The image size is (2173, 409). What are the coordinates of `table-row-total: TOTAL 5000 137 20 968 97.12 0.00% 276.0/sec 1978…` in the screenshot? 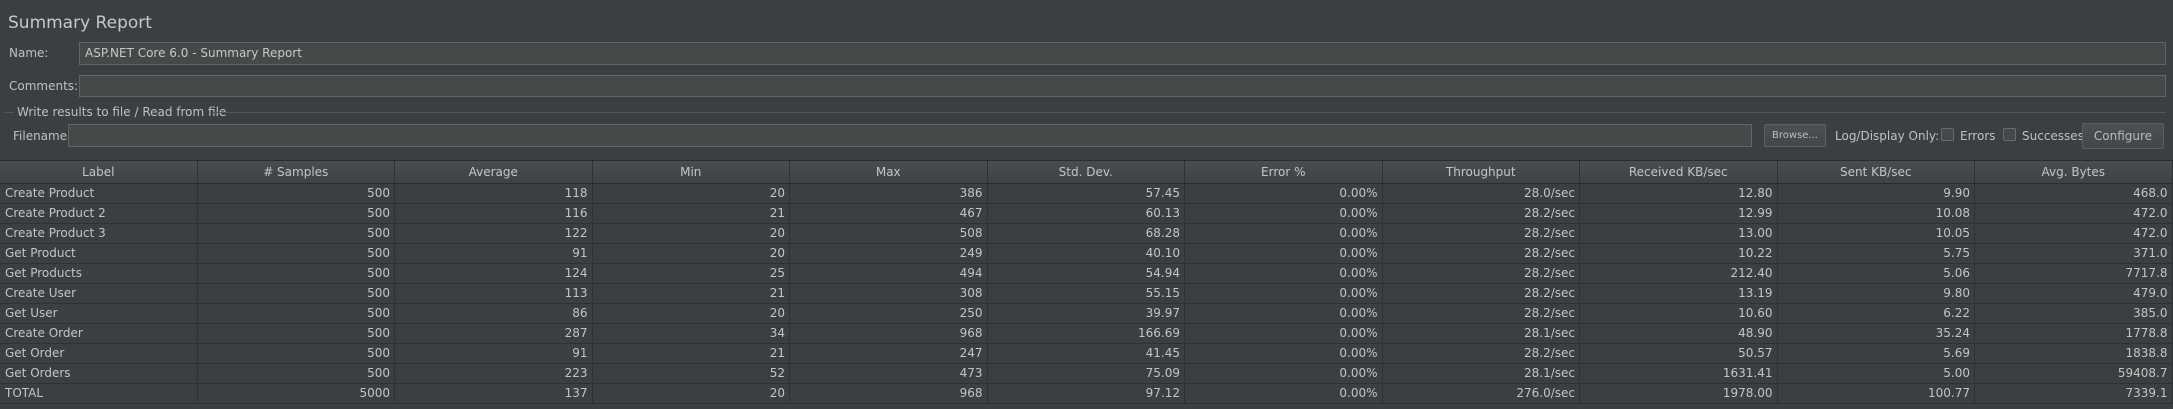 It's located at (1086, 394).